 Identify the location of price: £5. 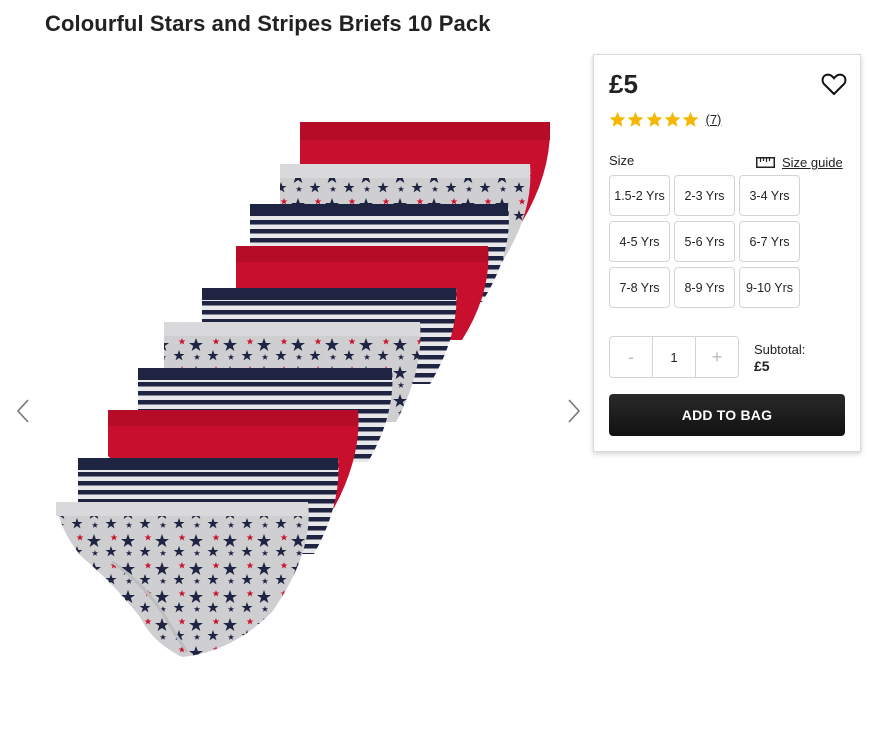
(623, 84).